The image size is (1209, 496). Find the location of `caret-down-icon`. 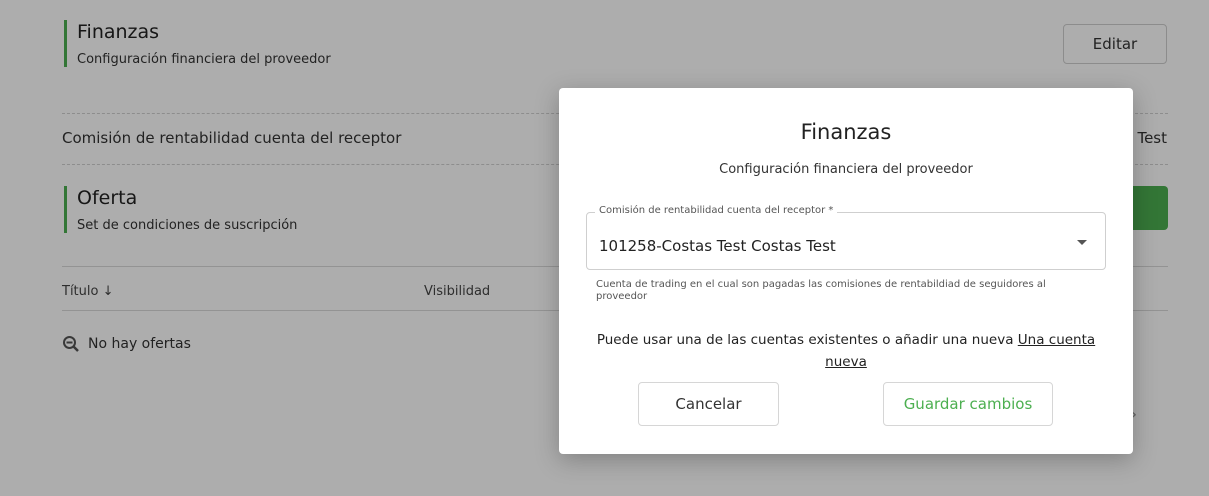

caret-down-icon is located at coordinates (1082, 242).